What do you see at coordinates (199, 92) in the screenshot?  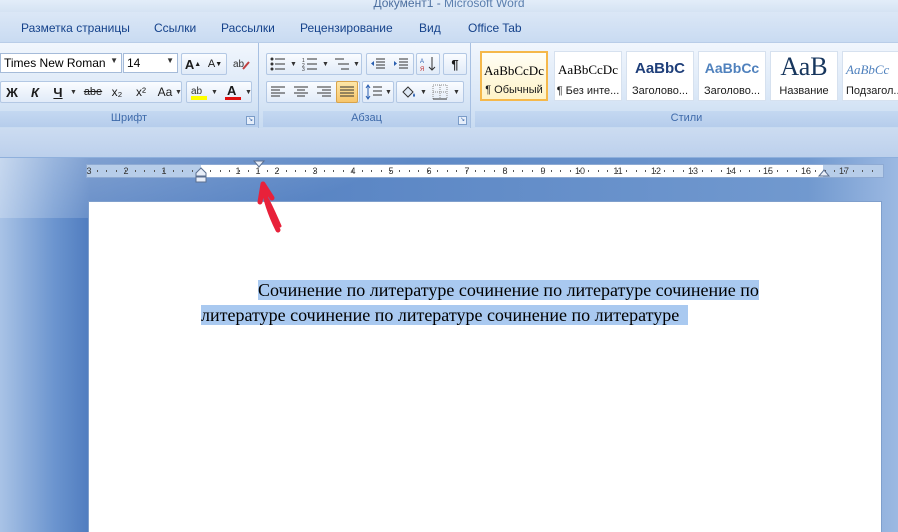 I see `highlight-button: ab` at bounding box center [199, 92].